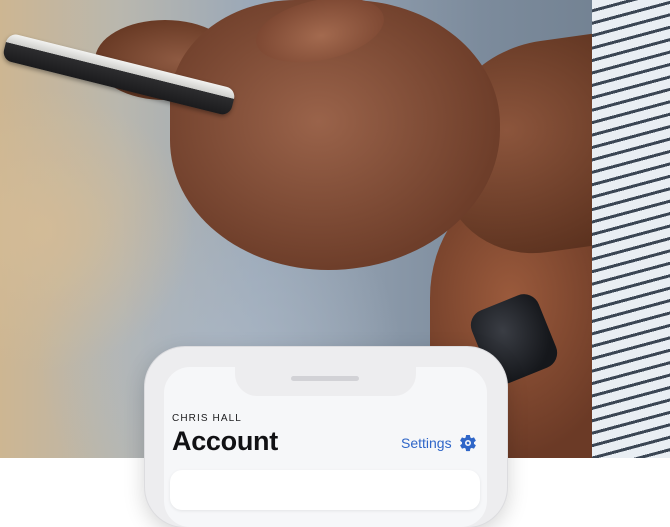  Describe the element at coordinates (325, 490) in the screenshot. I see `account-card` at that location.